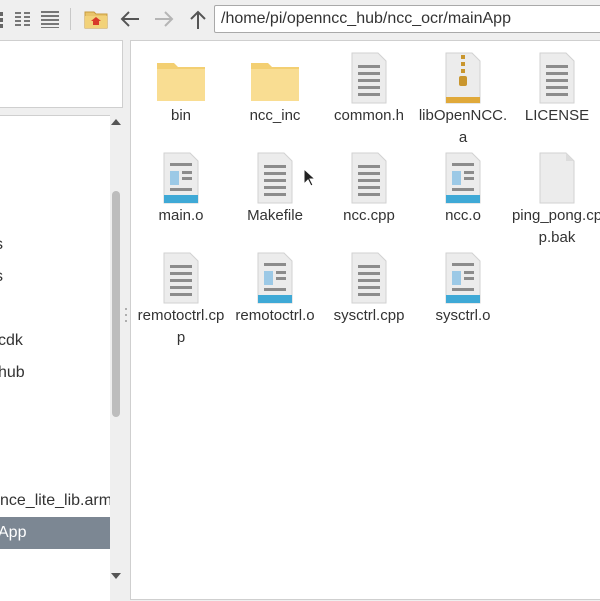  Describe the element at coordinates (50, 19) in the screenshot. I see `list-view-icon` at that location.